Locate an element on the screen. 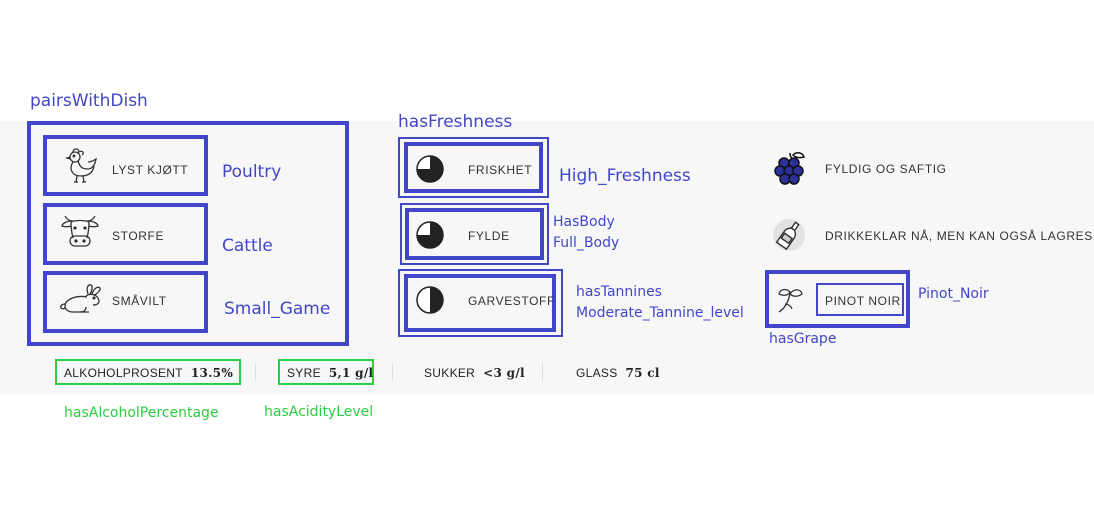 This screenshot has width=1094, height=516. acid-stat: SYRE 5,1 g/l is located at coordinates (330, 373).